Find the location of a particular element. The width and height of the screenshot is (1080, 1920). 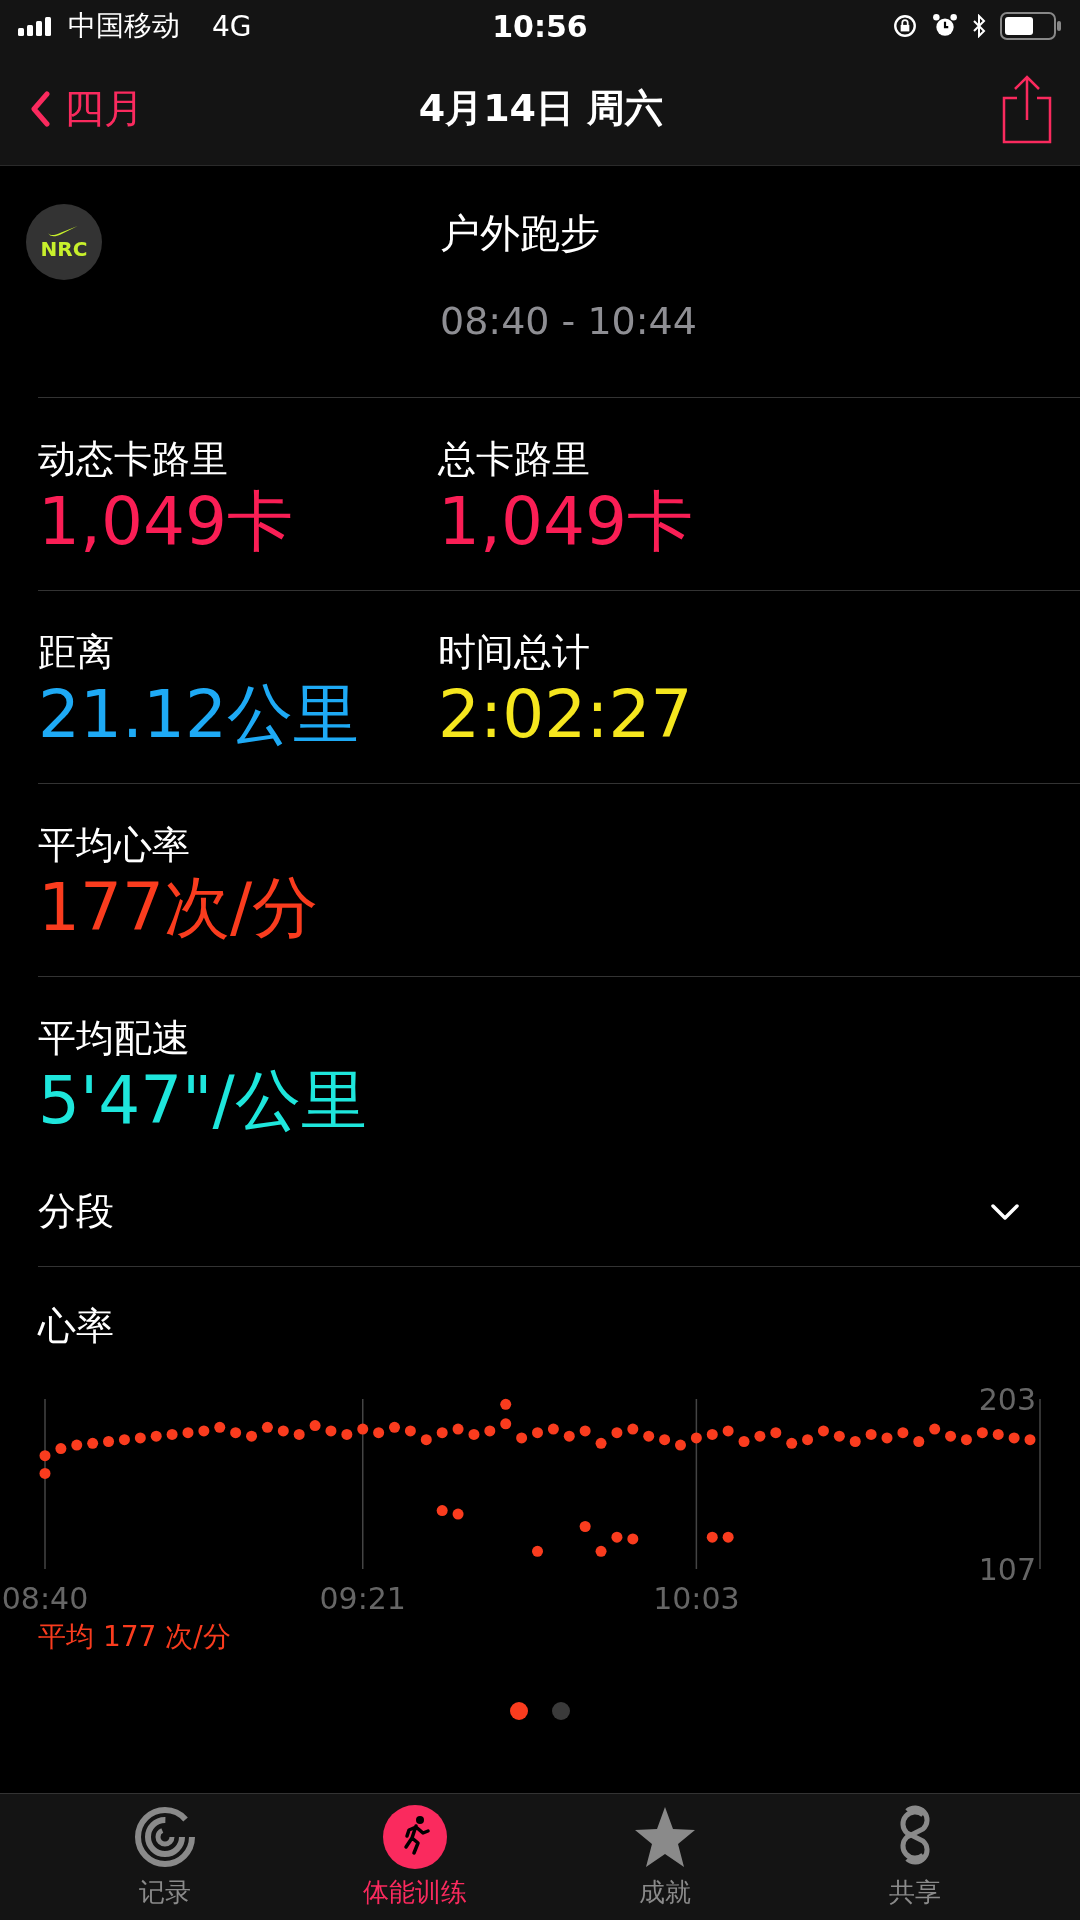

tab-item: 体能训练 is located at coordinates (415, 1857).